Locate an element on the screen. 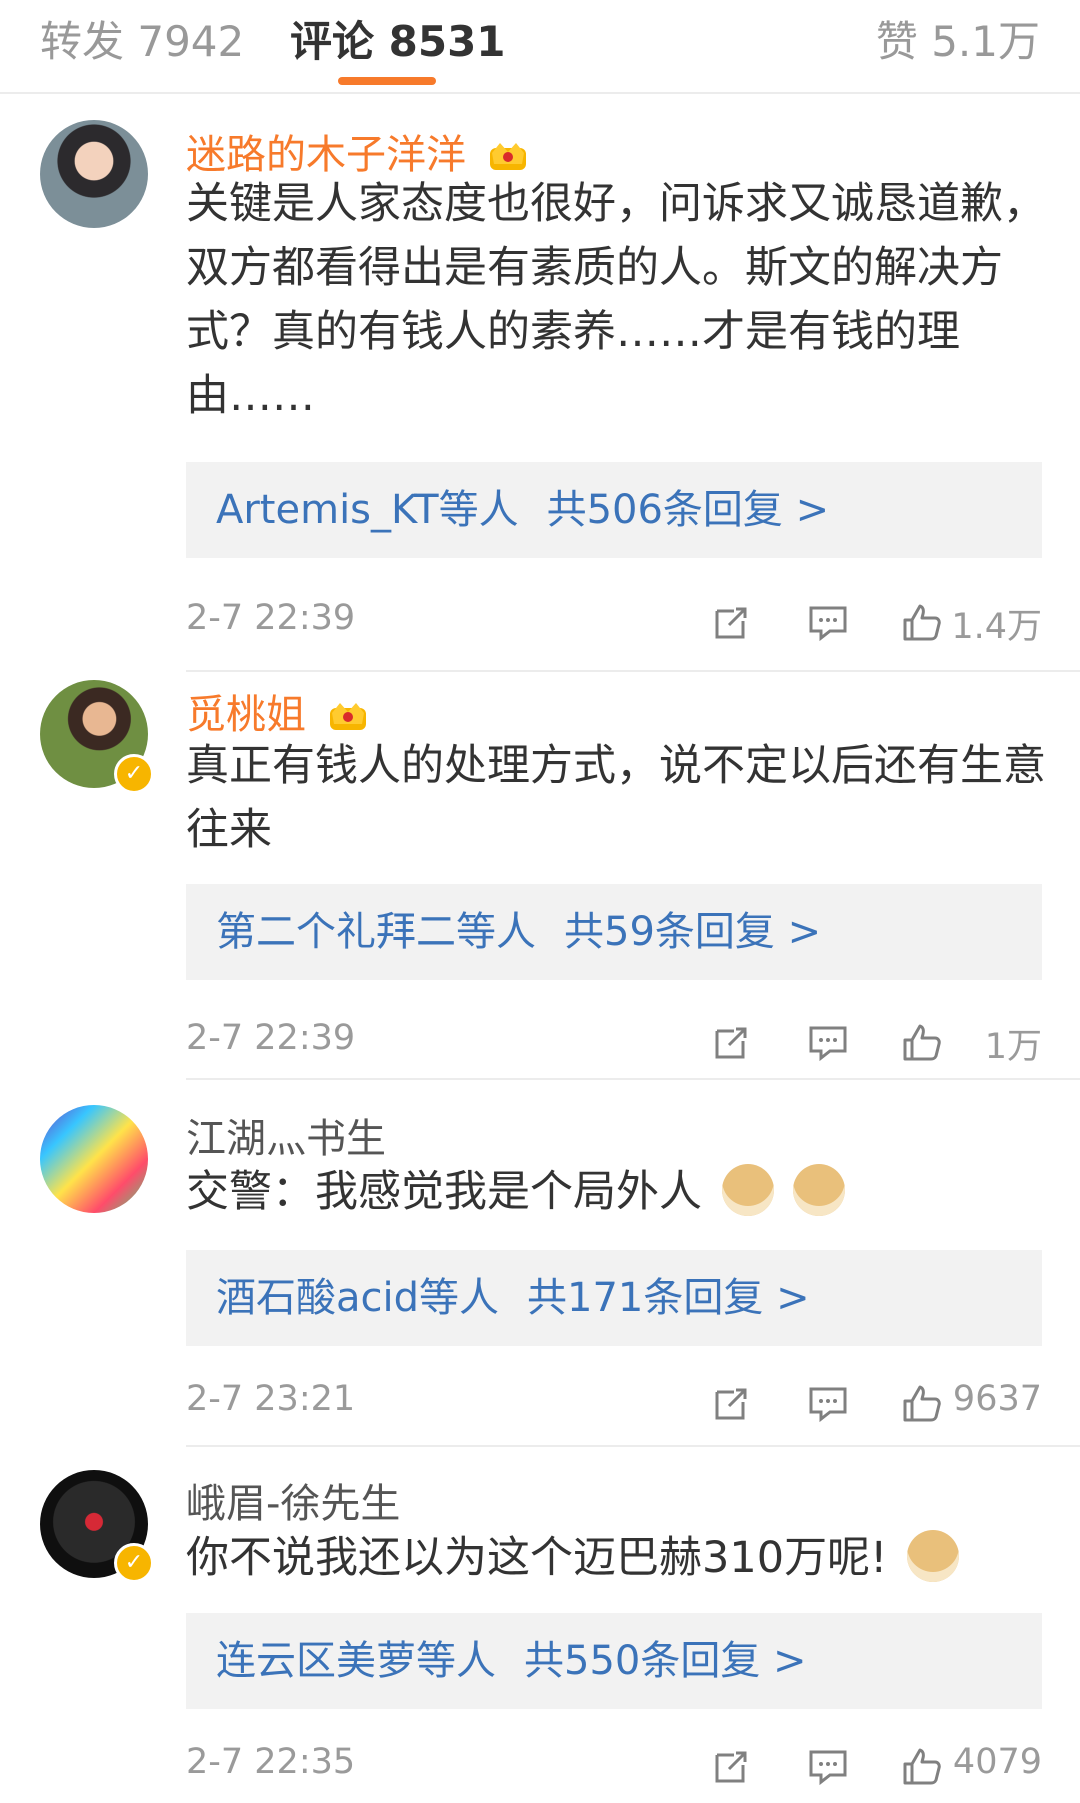  reply-count-link: 共506条回复 > is located at coordinates (688, 510).